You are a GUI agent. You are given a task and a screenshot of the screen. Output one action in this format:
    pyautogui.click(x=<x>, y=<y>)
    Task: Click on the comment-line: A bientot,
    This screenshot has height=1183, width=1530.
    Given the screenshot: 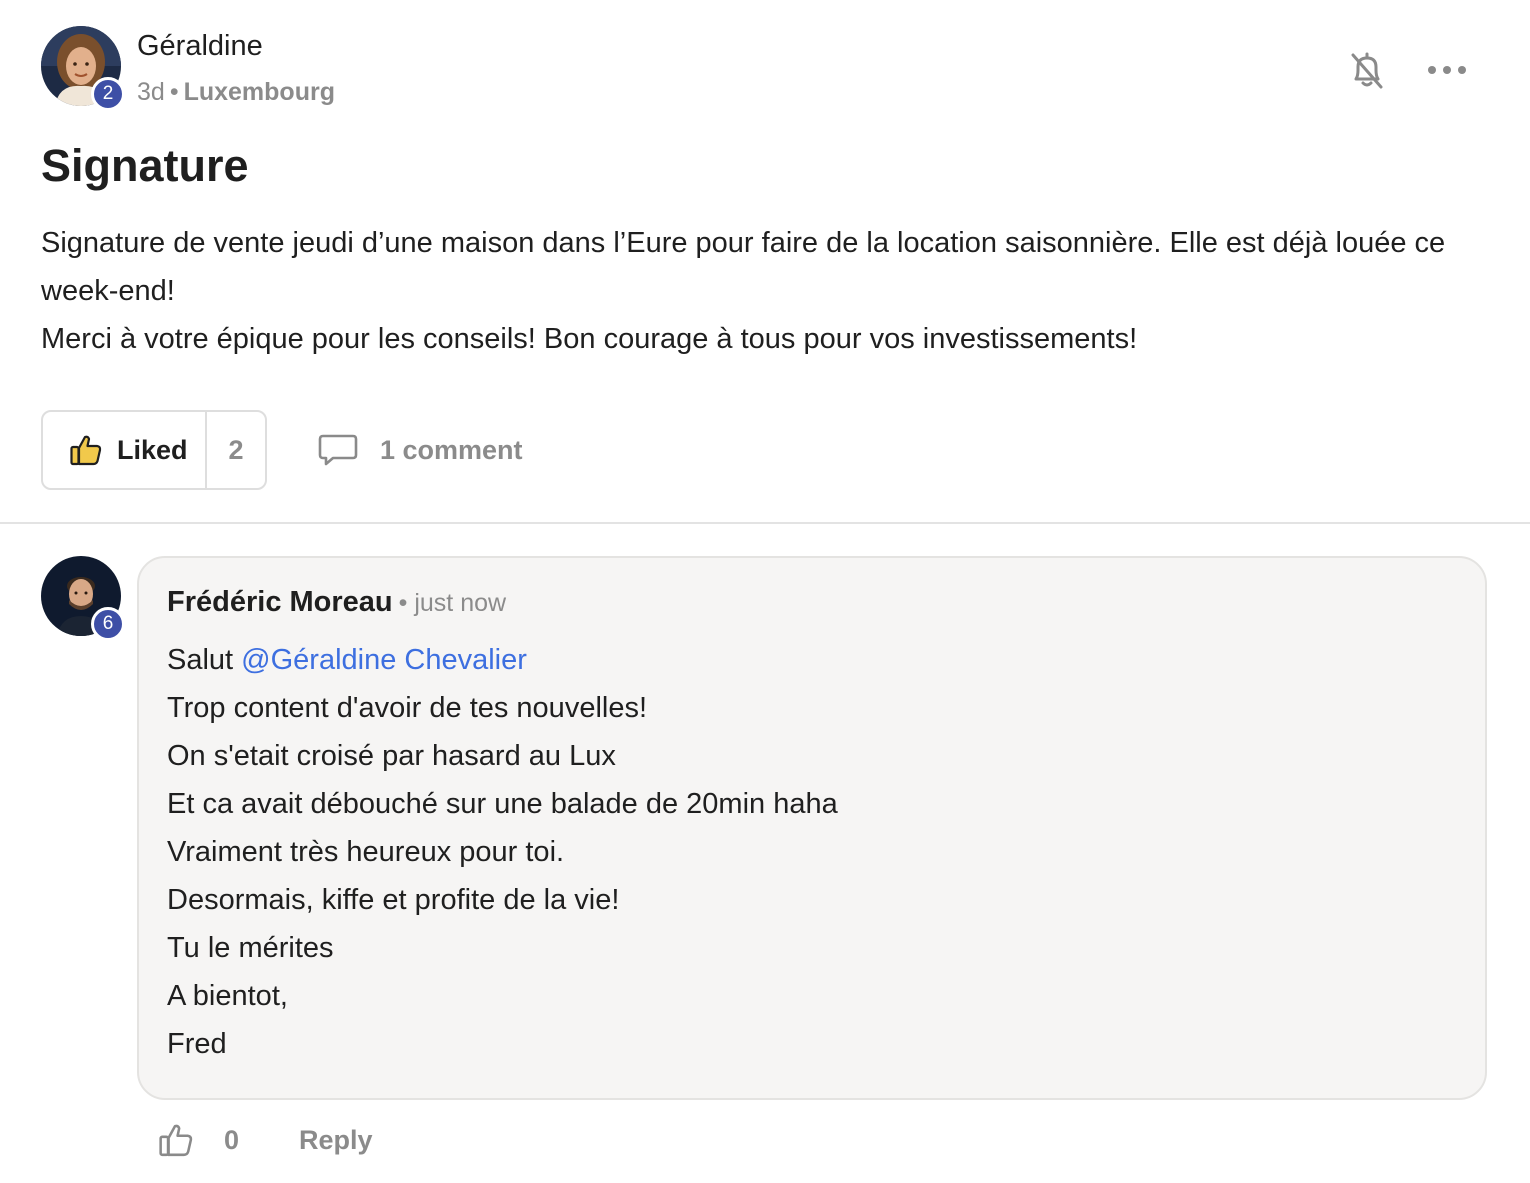 What is the action you would take?
    pyautogui.click(x=227, y=996)
    